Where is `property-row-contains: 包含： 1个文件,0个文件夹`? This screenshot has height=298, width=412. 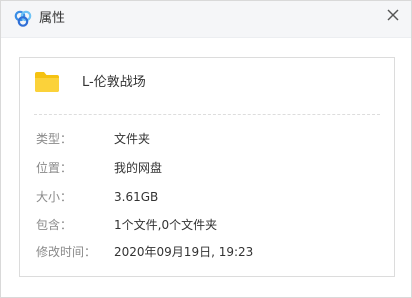
property-row-contains: 包含： 1个文件,0个文件夹 is located at coordinates (210, 225).